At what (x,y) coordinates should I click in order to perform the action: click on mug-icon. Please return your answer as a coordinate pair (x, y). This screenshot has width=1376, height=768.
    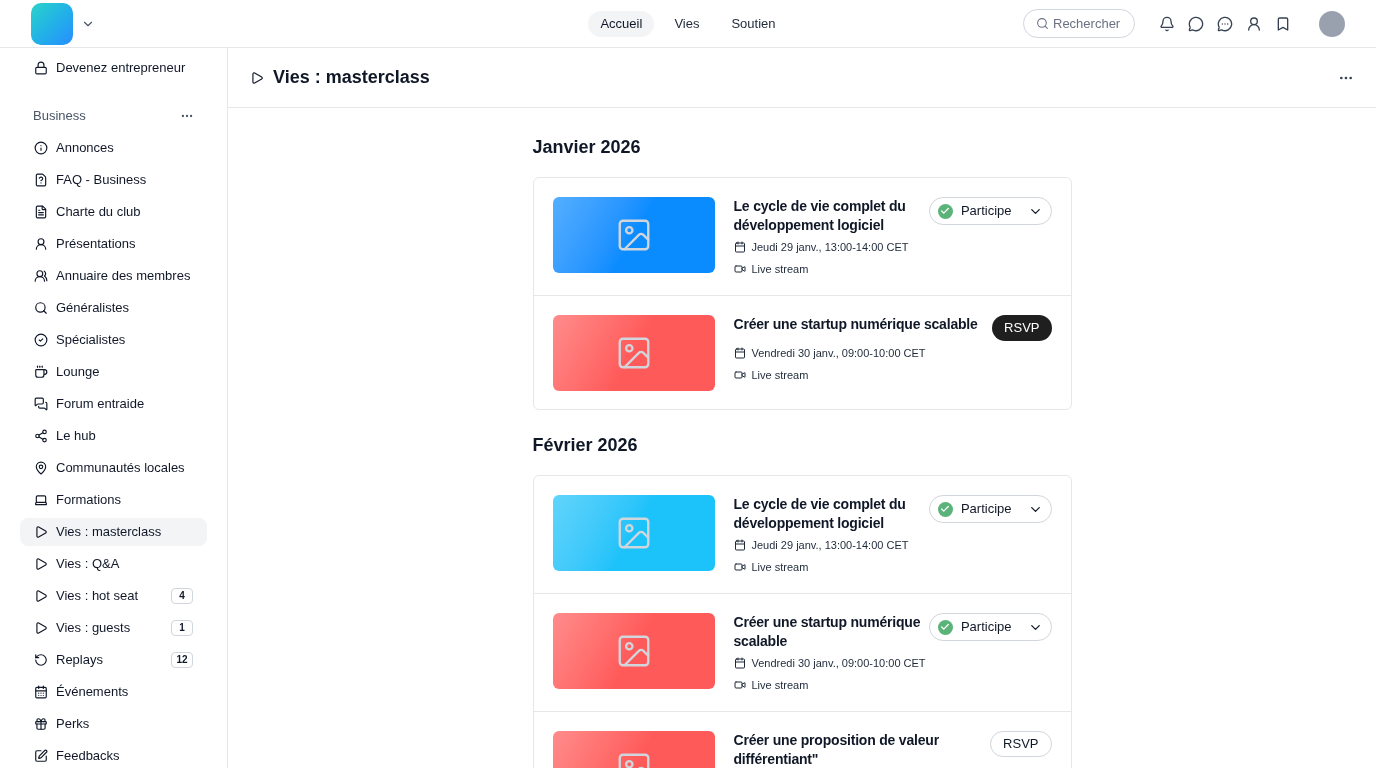
    Looking at the image, I should click on (41, 371).